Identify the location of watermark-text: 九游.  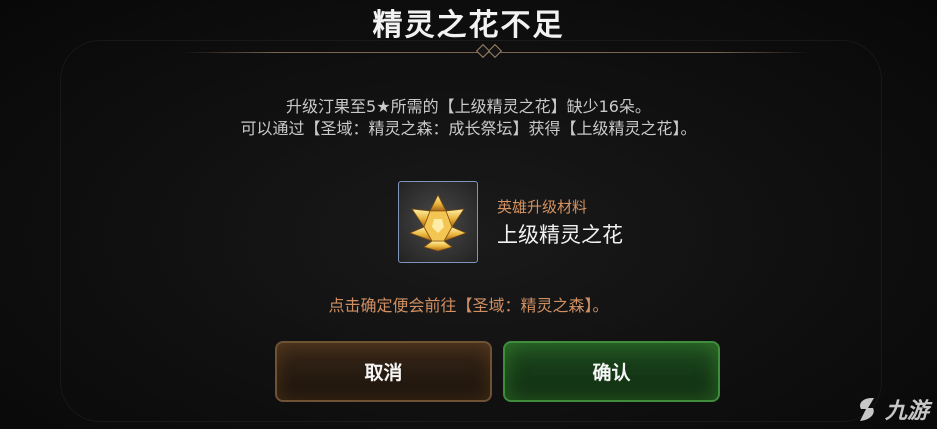
(906, 411).